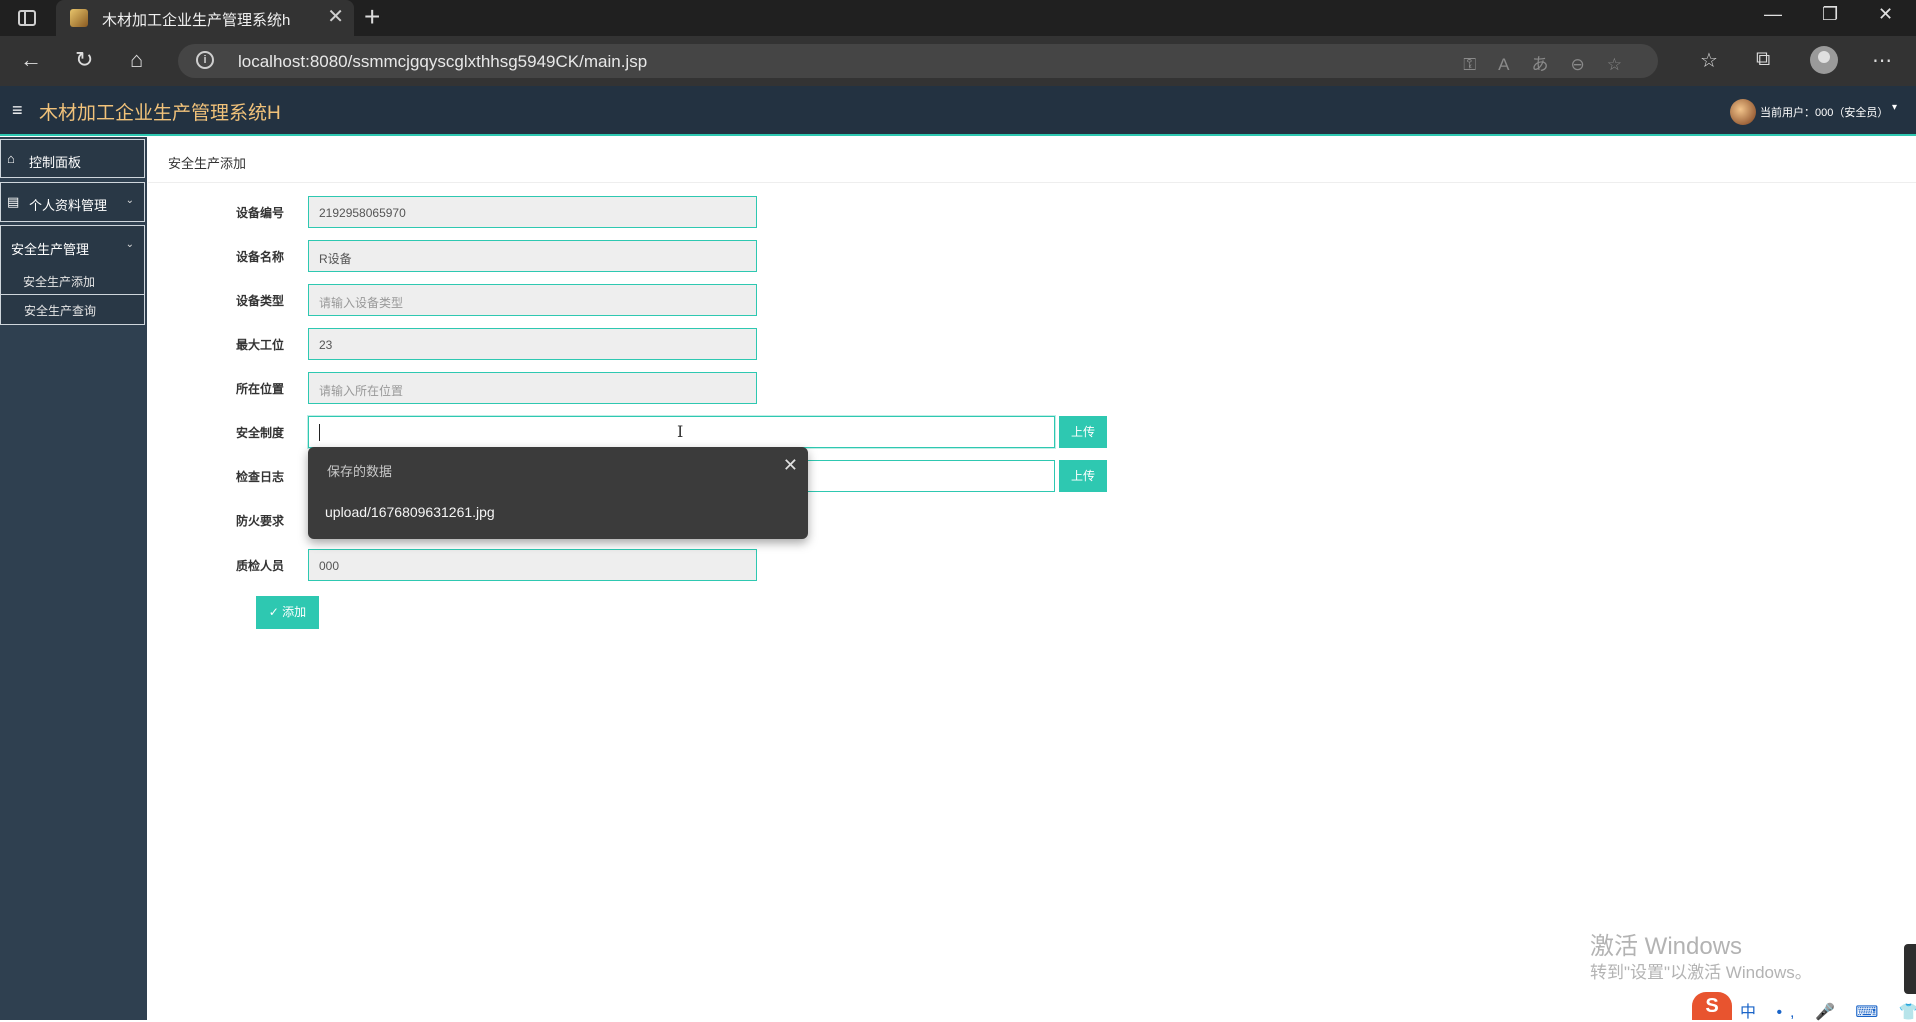  What do you see at coordinates (84, 60) in the screenshot?
I see `refresh-icon: ↻` at bounding box center [84, 60].